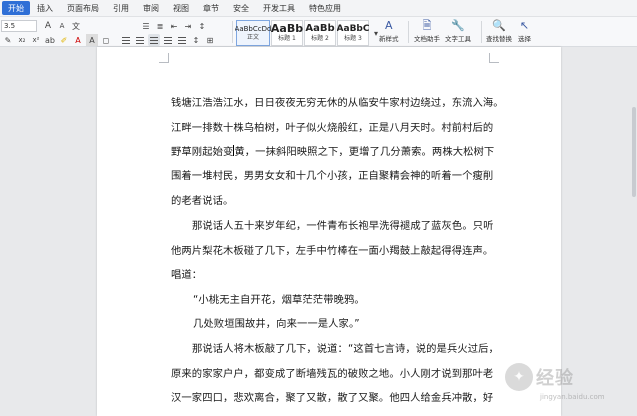 This screenshot has height=416, width=637. Describe the element at coordinates (202, 26) in the screenshot. I see `sort-icon: ↕` at that location.